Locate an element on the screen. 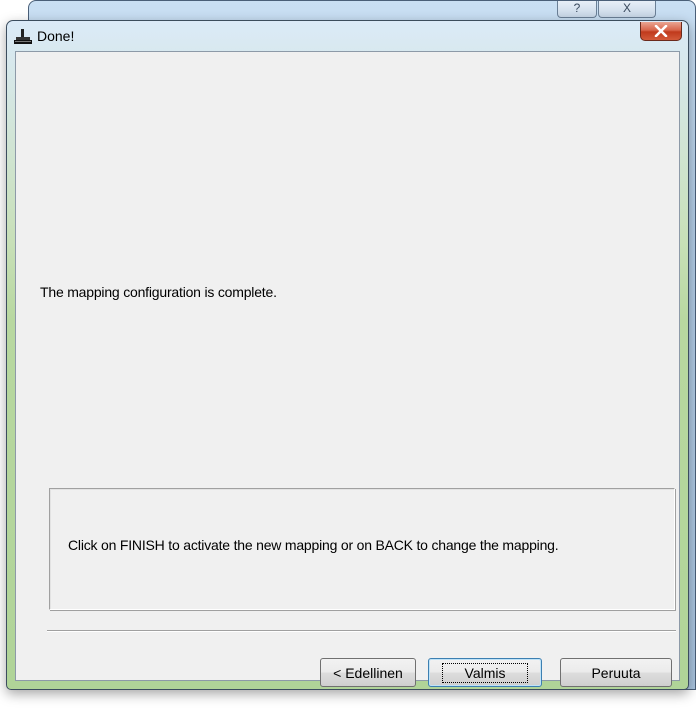 This screenshot has width=696, height=708. cancel-button: Peruuta is located at coordinates (616, 672).